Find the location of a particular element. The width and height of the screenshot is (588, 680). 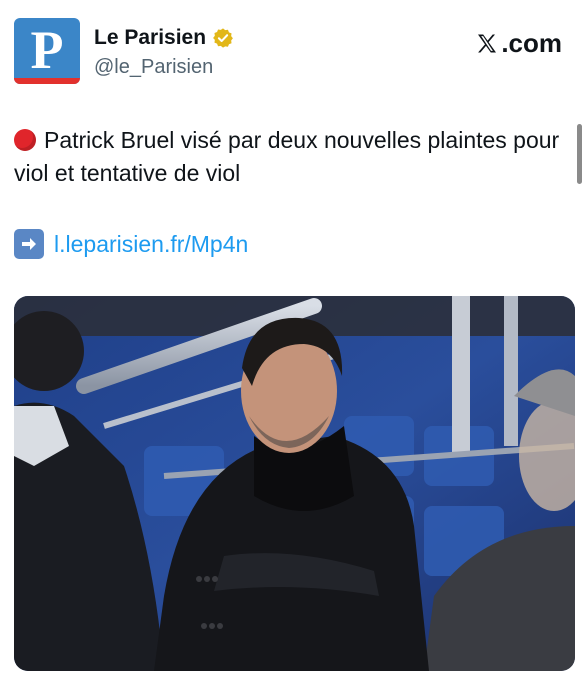

x-com-logo: .com is located at coordinates (518, 43).